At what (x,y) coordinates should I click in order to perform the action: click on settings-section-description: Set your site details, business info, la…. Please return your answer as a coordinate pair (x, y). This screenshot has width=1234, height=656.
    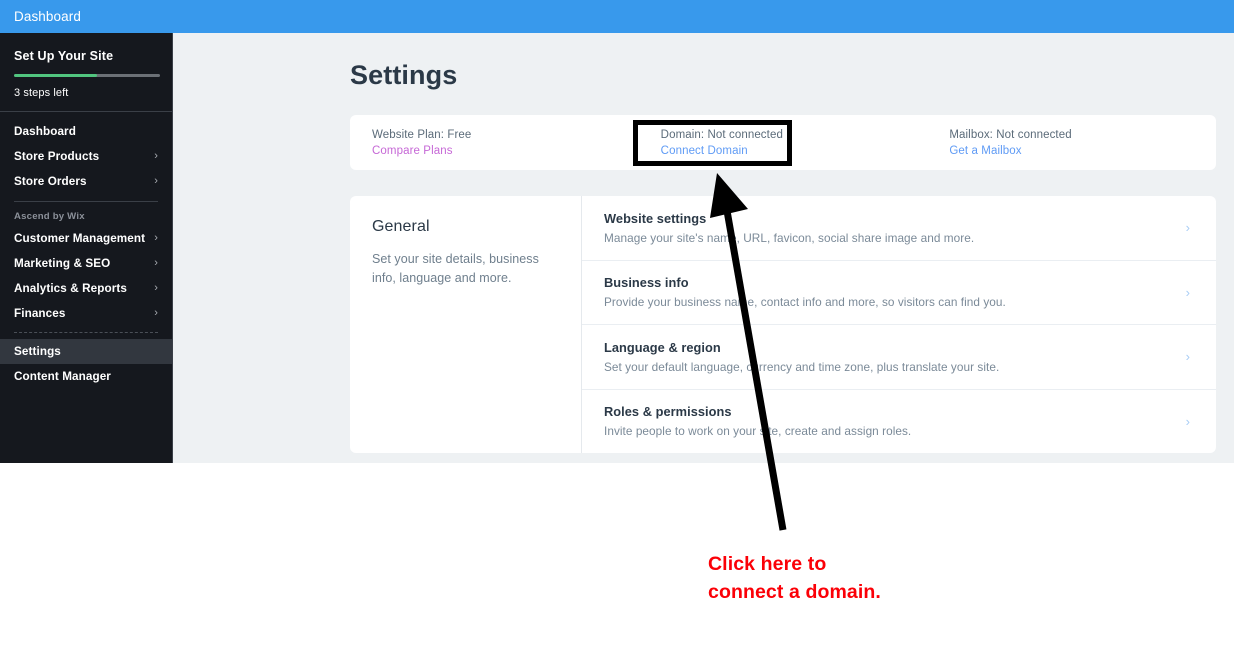
    Looking at the image, I should click on (455, 269).